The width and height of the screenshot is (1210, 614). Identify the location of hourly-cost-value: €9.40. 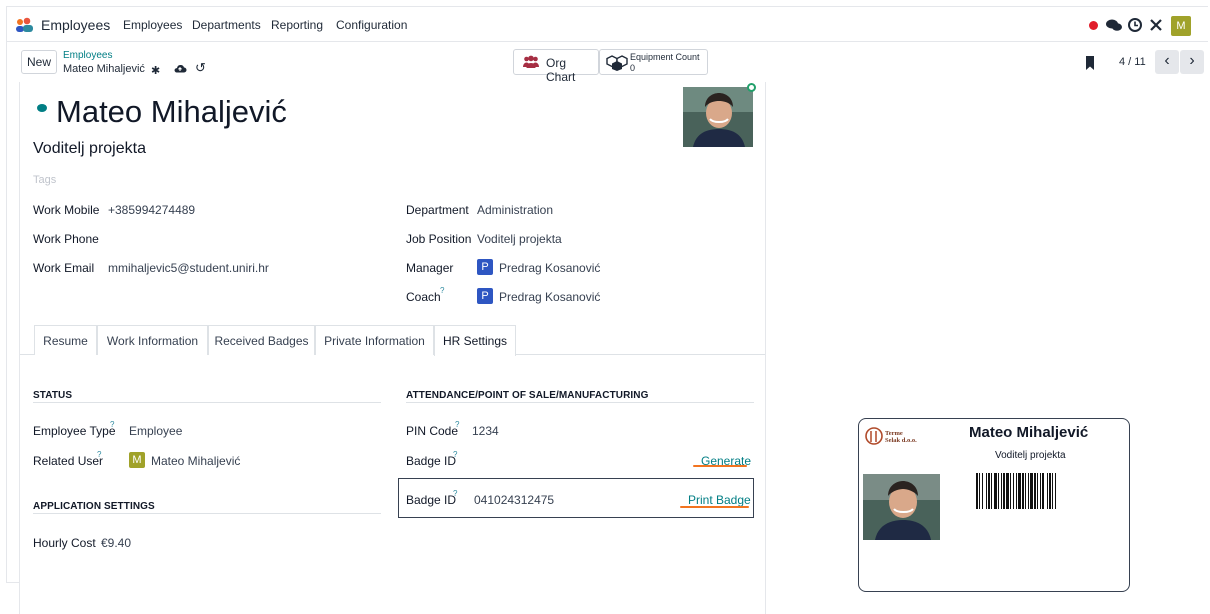
(116, 543).